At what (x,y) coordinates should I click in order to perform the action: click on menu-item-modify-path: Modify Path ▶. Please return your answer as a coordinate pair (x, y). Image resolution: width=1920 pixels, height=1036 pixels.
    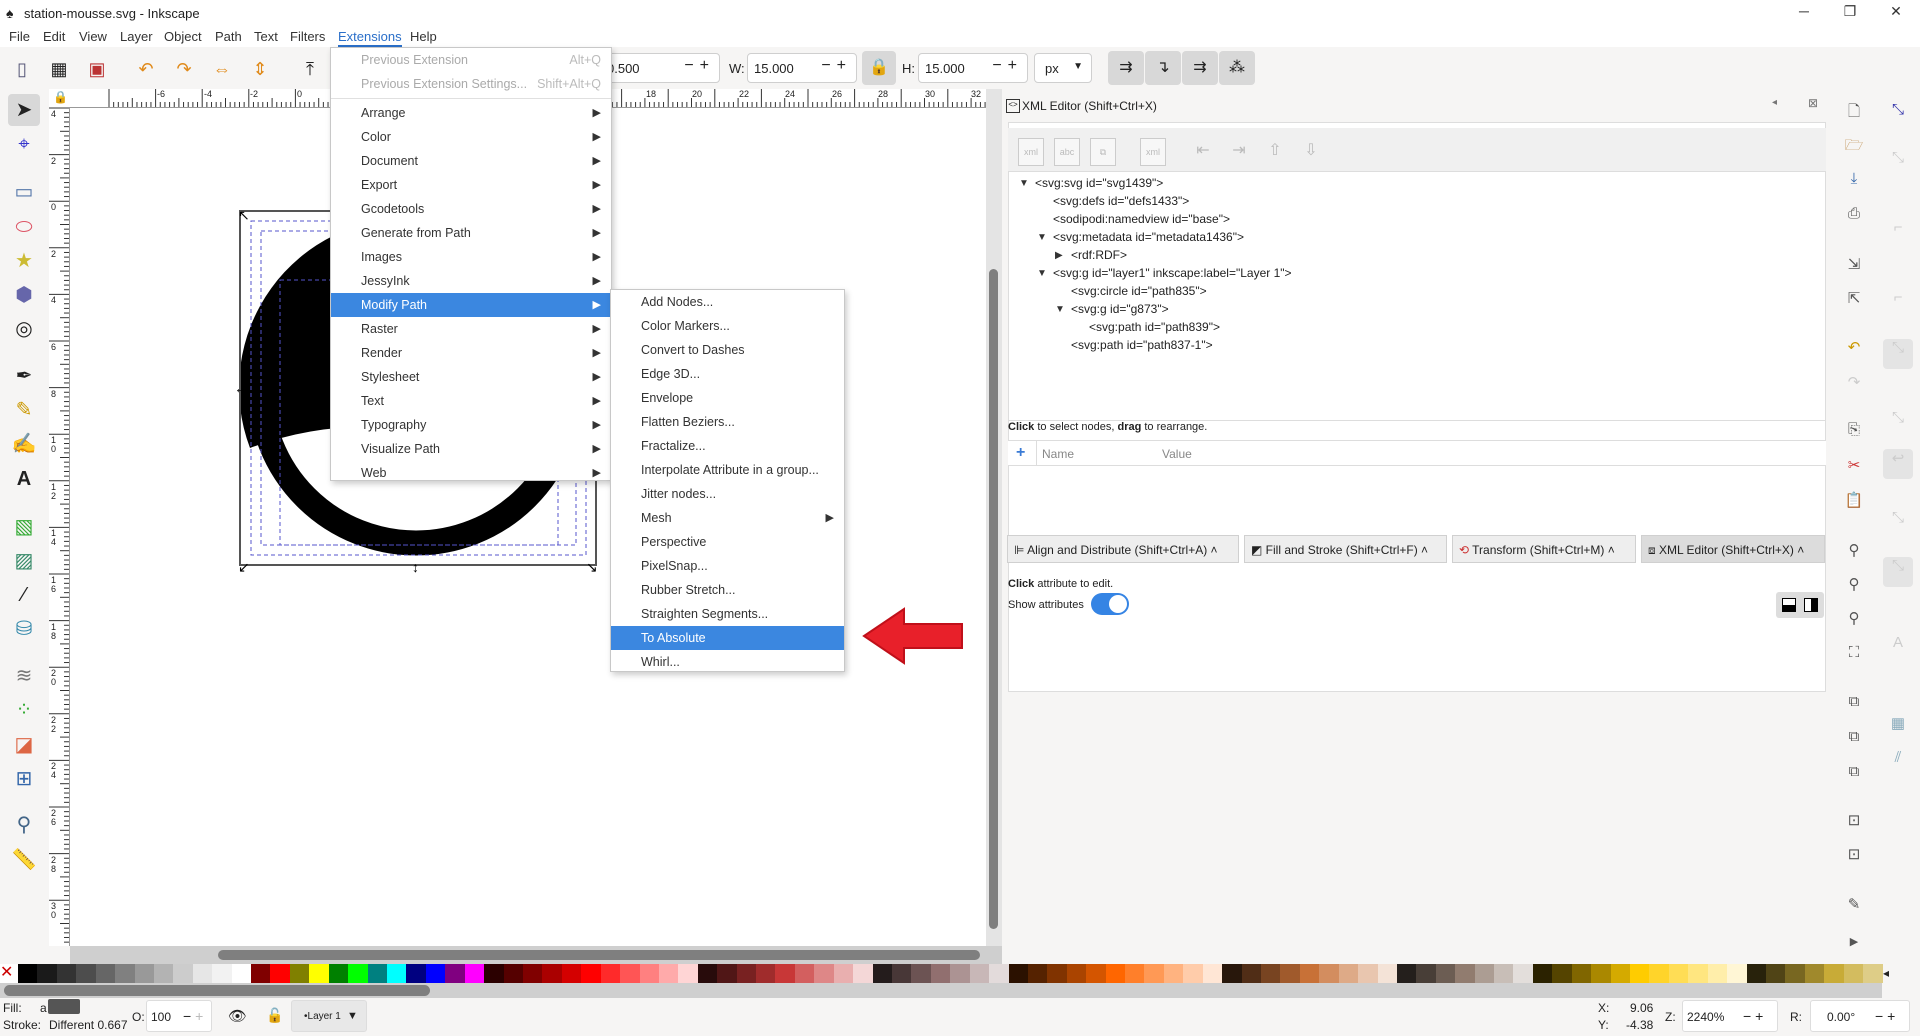
    Looking at the image, I should click on (471, 305).